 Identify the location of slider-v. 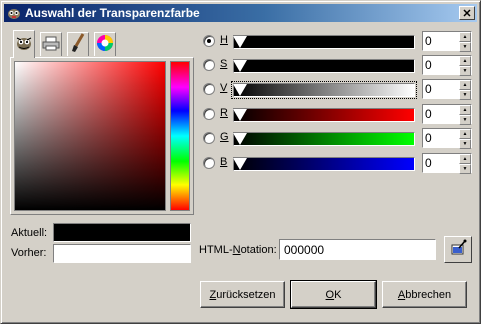
(324, 90).